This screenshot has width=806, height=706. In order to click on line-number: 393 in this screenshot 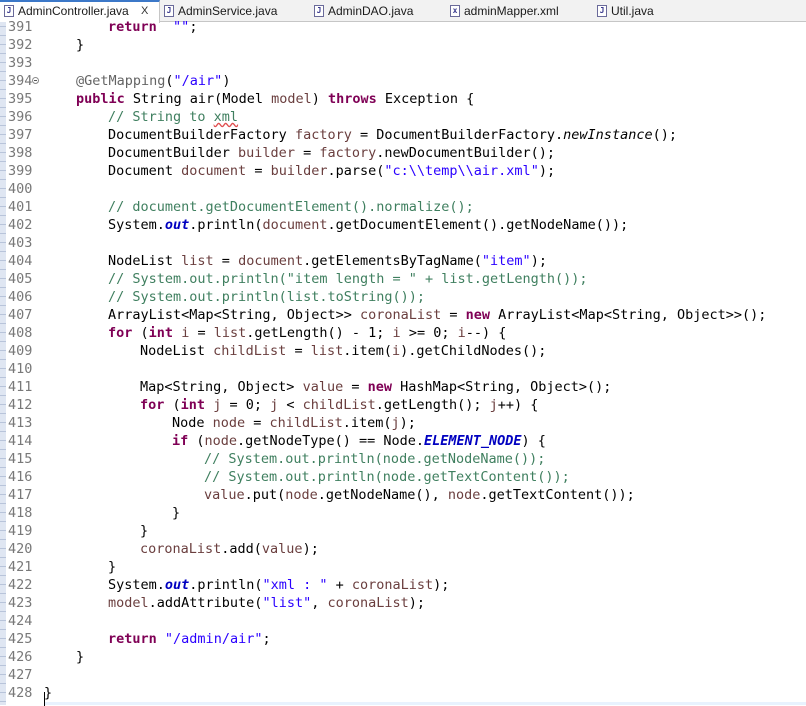, I will do `click(20, 63)`.